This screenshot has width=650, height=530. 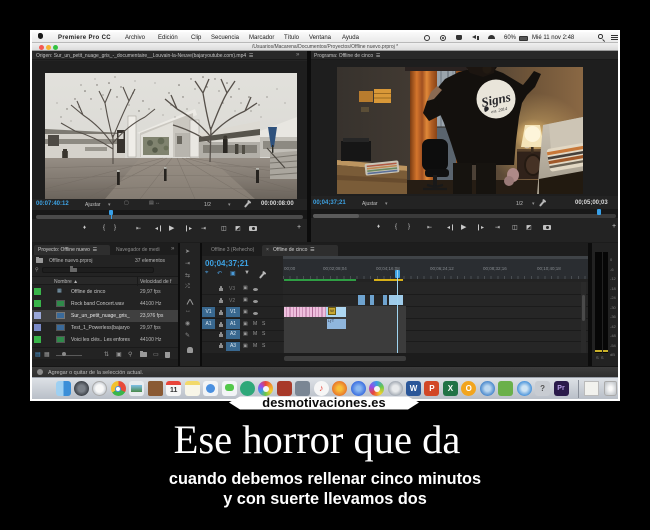 What do you see at coordinates (323, 402) in the screenshot?
I see `svg-text: desmotivaciones.es` at bounding box center [323, 402].